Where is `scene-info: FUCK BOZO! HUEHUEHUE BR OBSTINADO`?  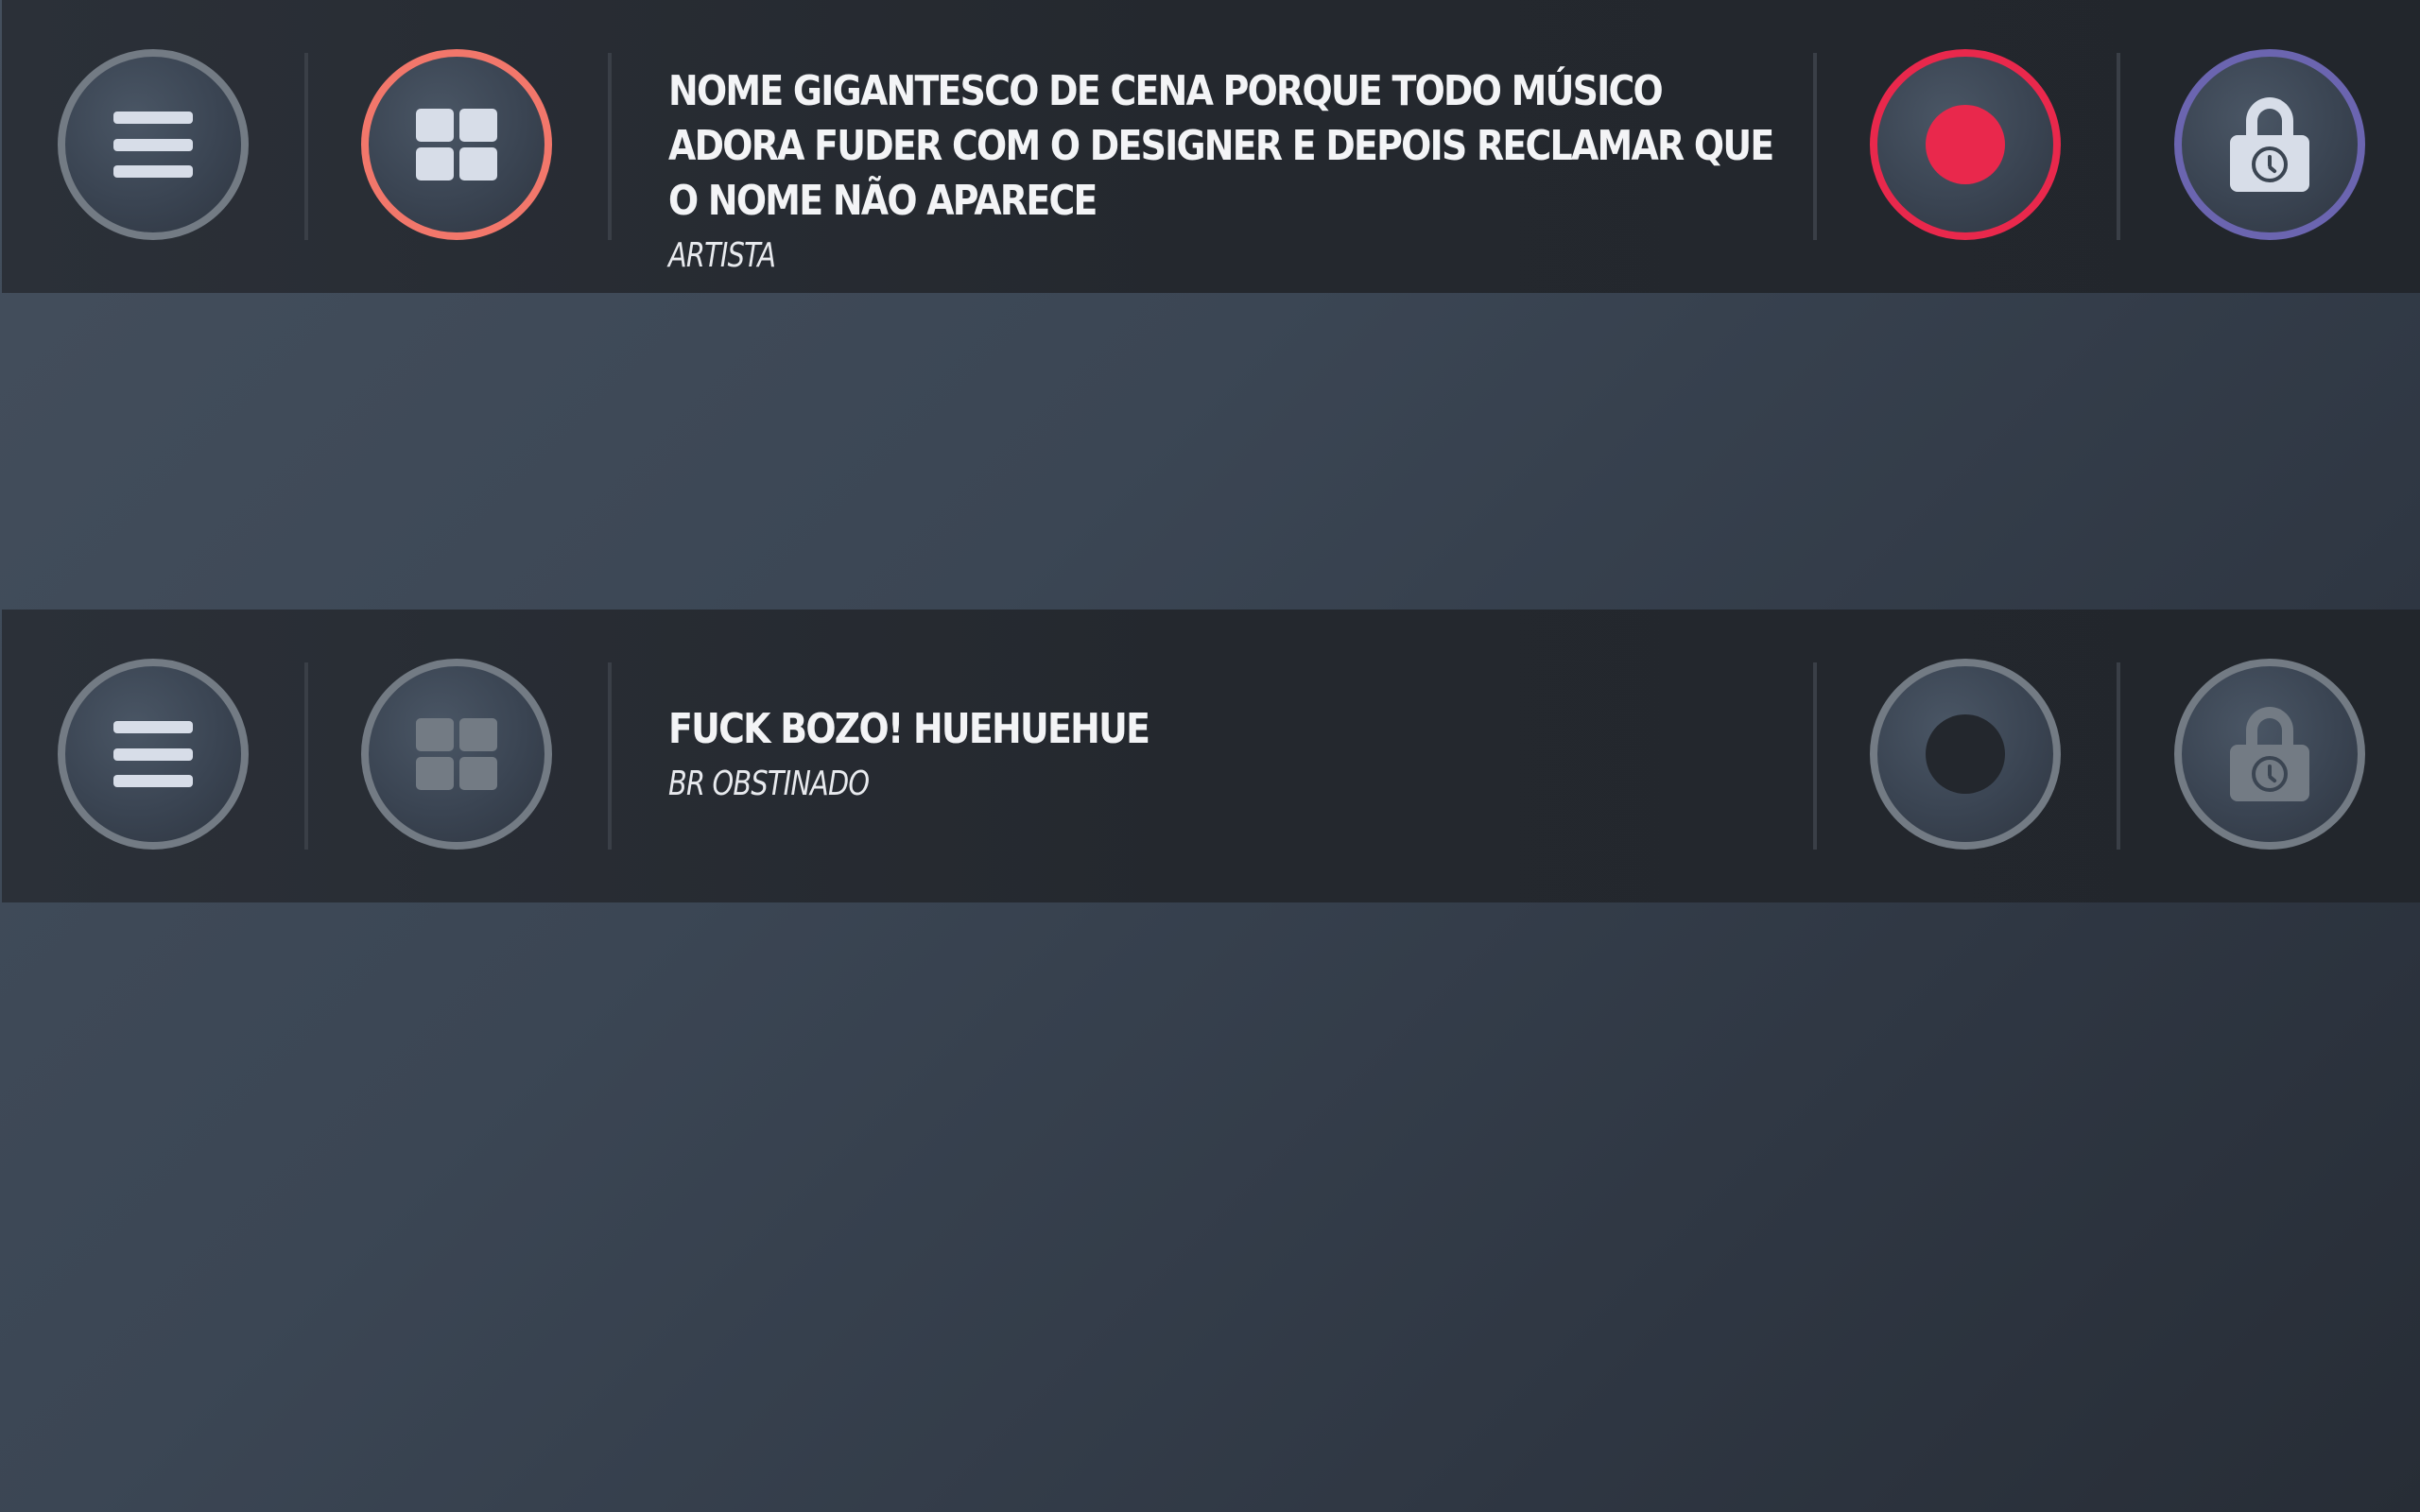 scene-info: FUCK BOZO! HUEHUEHUE BR OBSTINADO is located at coordinates (1222, 755).